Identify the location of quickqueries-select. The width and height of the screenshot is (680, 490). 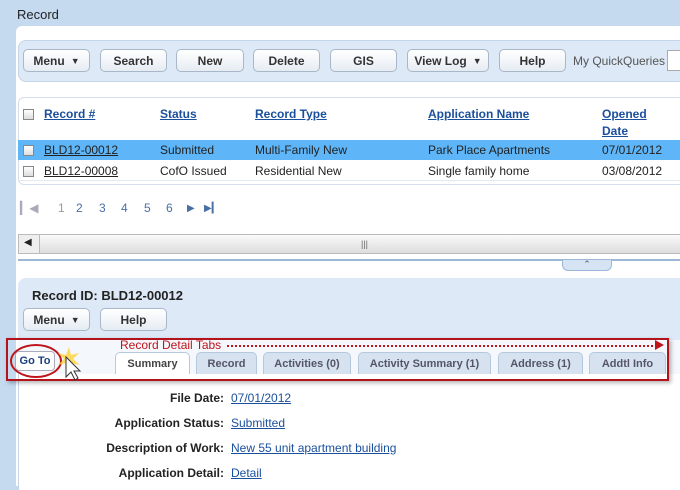
(673, 60).